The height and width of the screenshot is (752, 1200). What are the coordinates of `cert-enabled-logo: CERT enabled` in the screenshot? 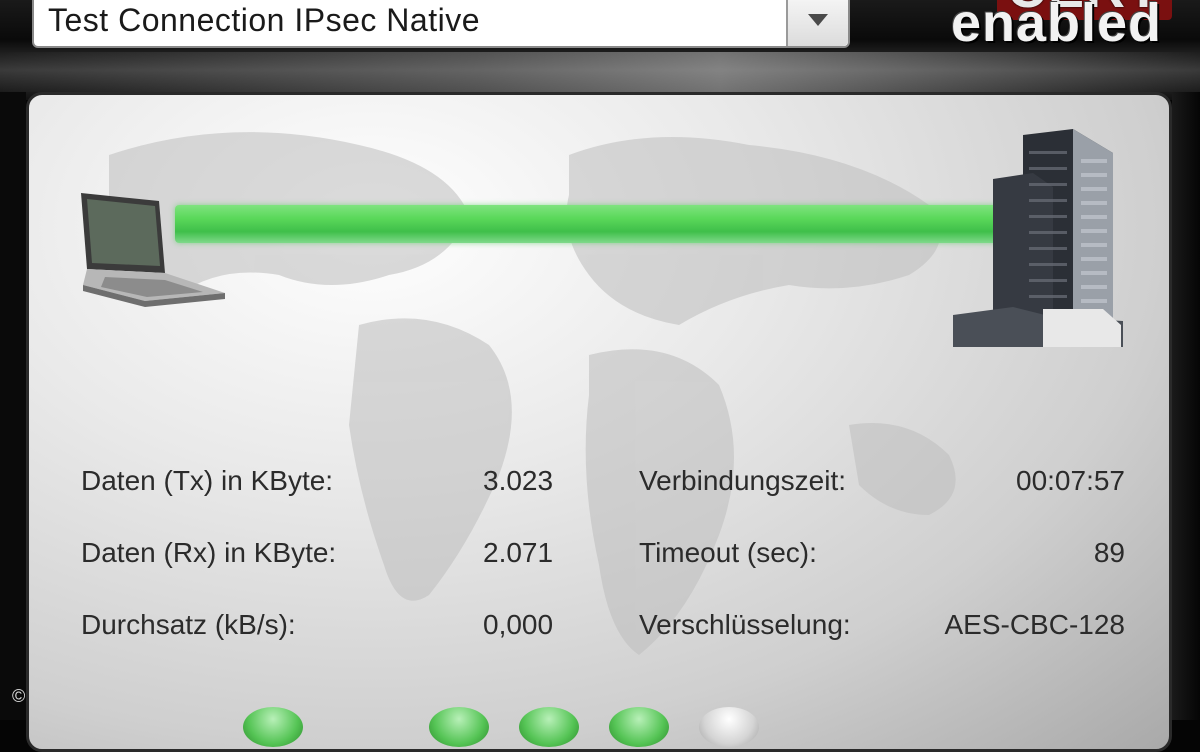 It's located at (1047, 33).